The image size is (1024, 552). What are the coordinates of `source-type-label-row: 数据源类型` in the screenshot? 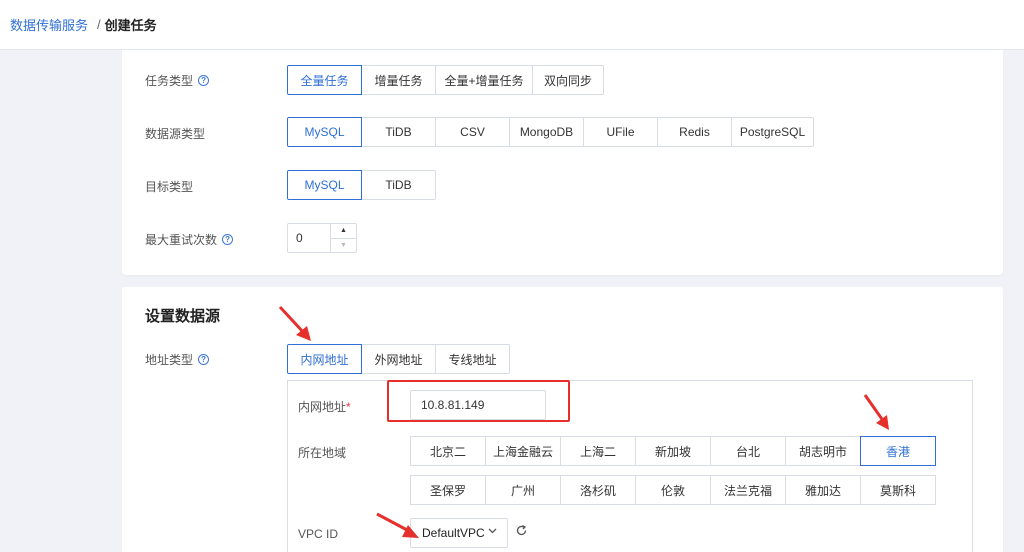 It's located at (175, 133).